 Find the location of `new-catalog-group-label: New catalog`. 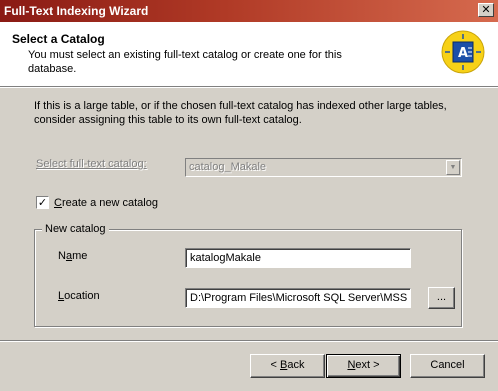

new-catalog-group-label: New catalog is located at coordinates (75, 229).